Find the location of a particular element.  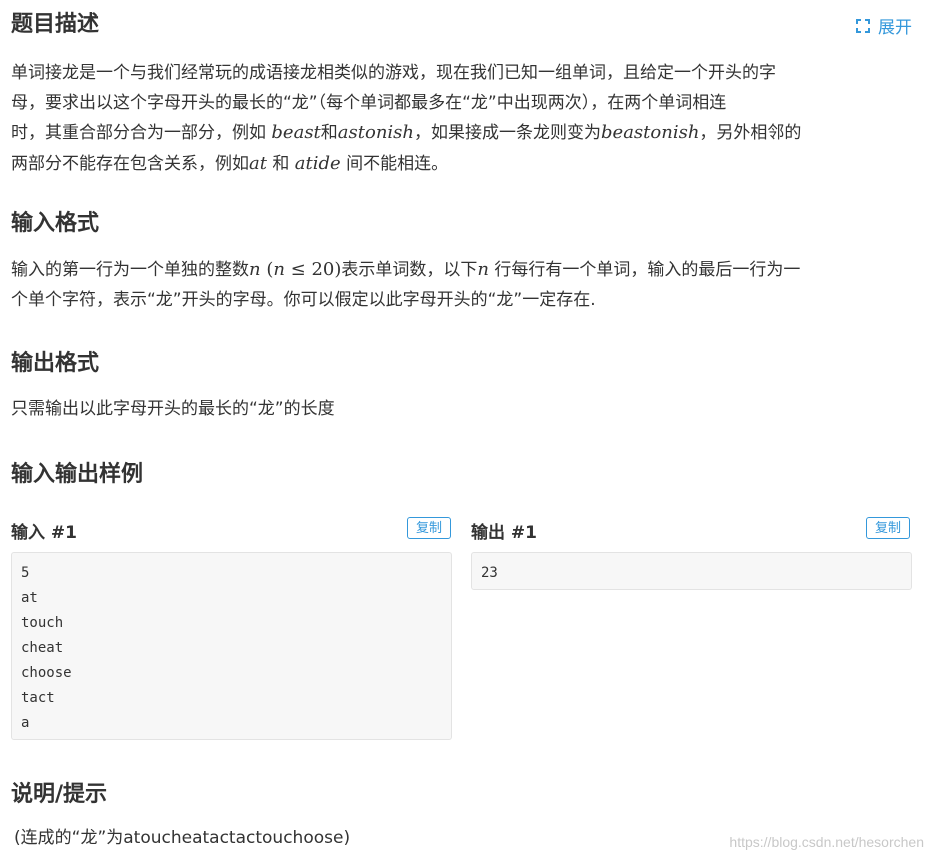

math-astonish: astonish is located at coordinates (376, 132).